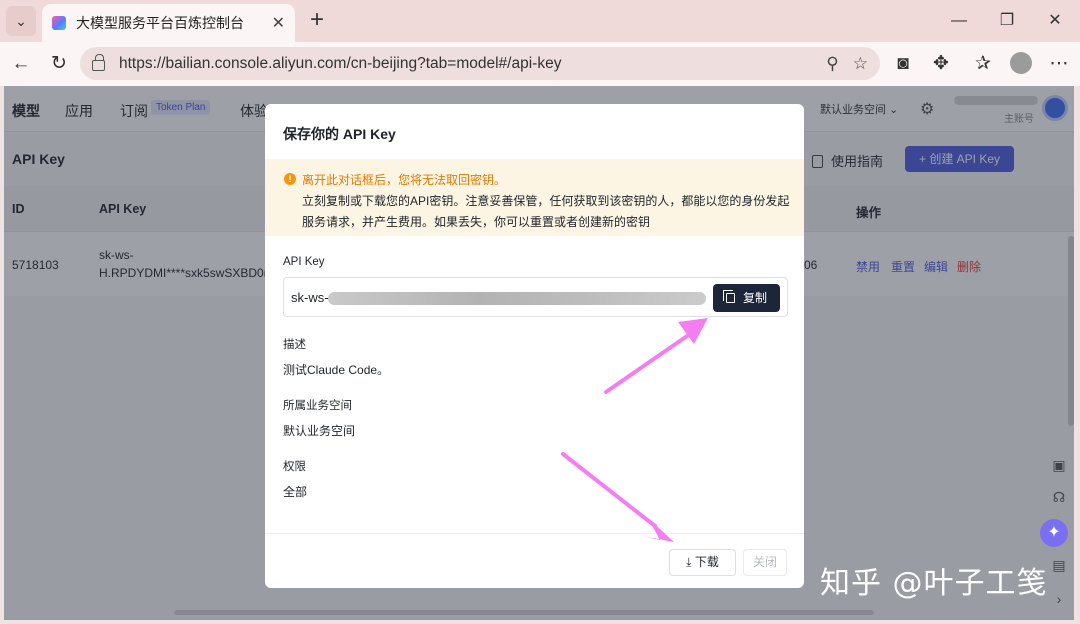  I want to click on workspace-field-label: 所属业务空间, so click(317, 406).